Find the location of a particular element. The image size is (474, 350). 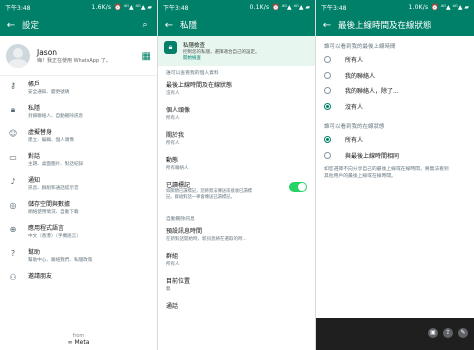

option-label: 我的聯絡人 is located at coordinates (360, 76).